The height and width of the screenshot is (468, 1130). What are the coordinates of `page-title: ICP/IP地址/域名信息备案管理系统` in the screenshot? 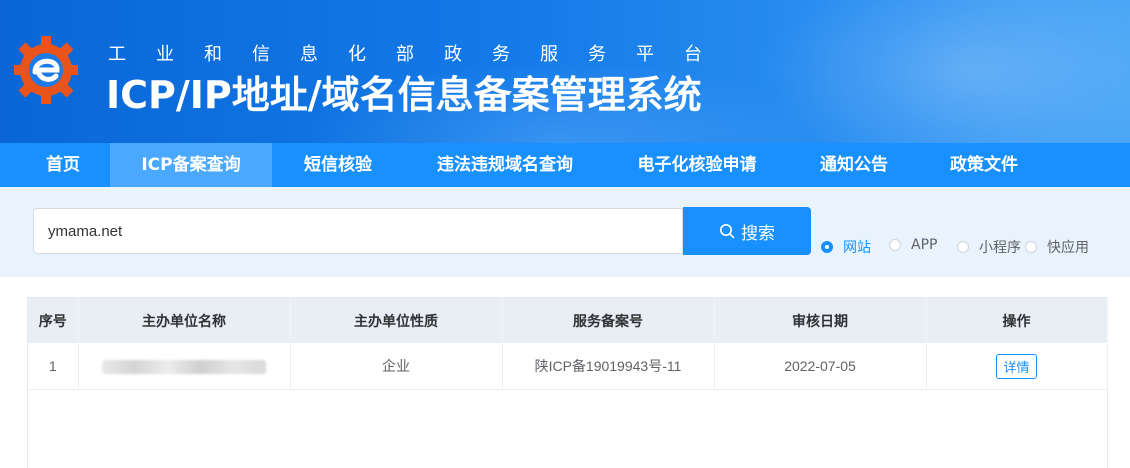 It's located at (404, 95).